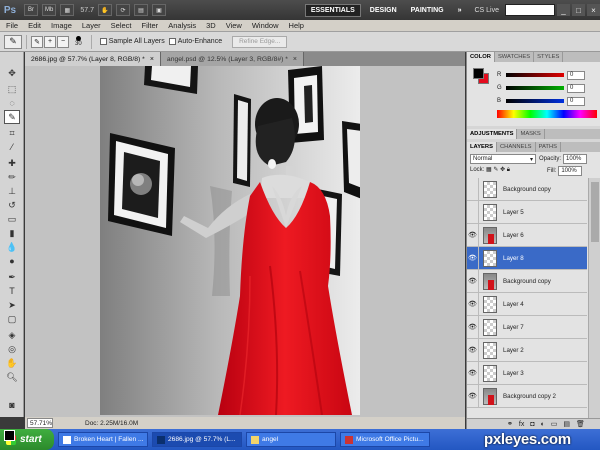  What do you see at coordinates (63, 41) in the screenshot?
I see `subtract-from-selection-icon: −` at bounding box center [63, 41].